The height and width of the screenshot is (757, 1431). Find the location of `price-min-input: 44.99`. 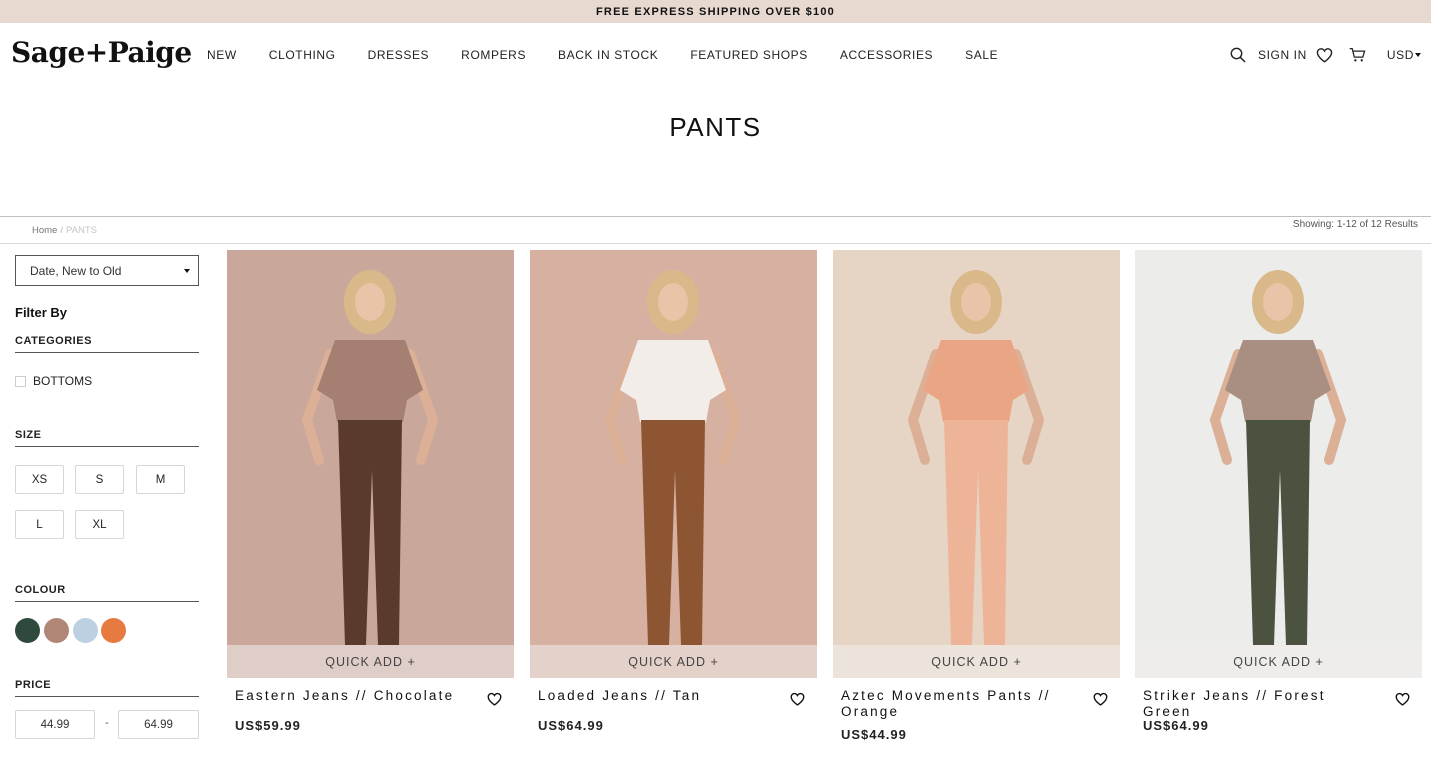

price-min-input: 44.99 is located at coordinates (55, 724).